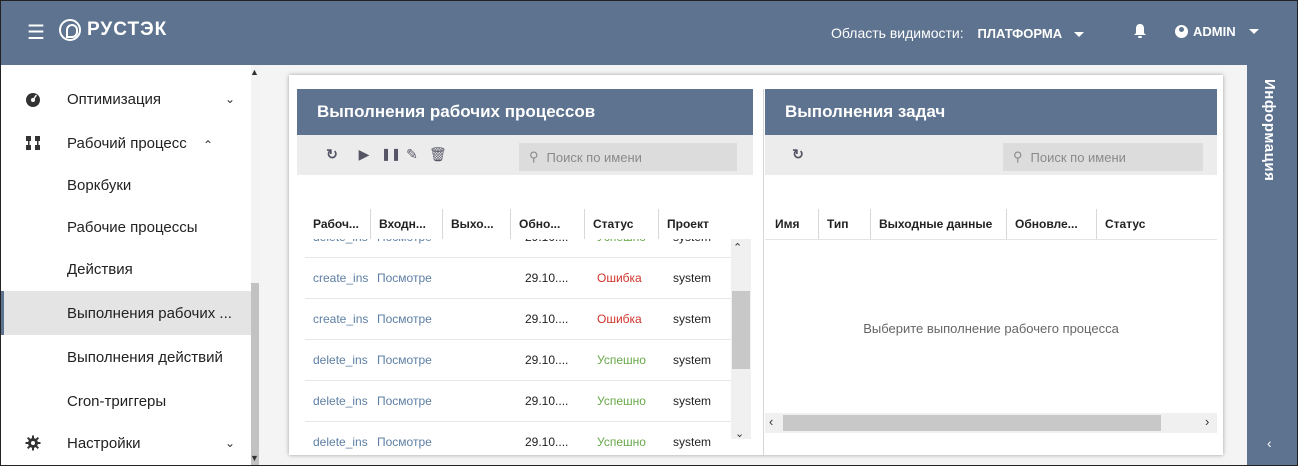  What do you see at coordinates (619, 319) in the screenshot?
I see `cell-status: Ошибка` at bounding box center [619, 319].